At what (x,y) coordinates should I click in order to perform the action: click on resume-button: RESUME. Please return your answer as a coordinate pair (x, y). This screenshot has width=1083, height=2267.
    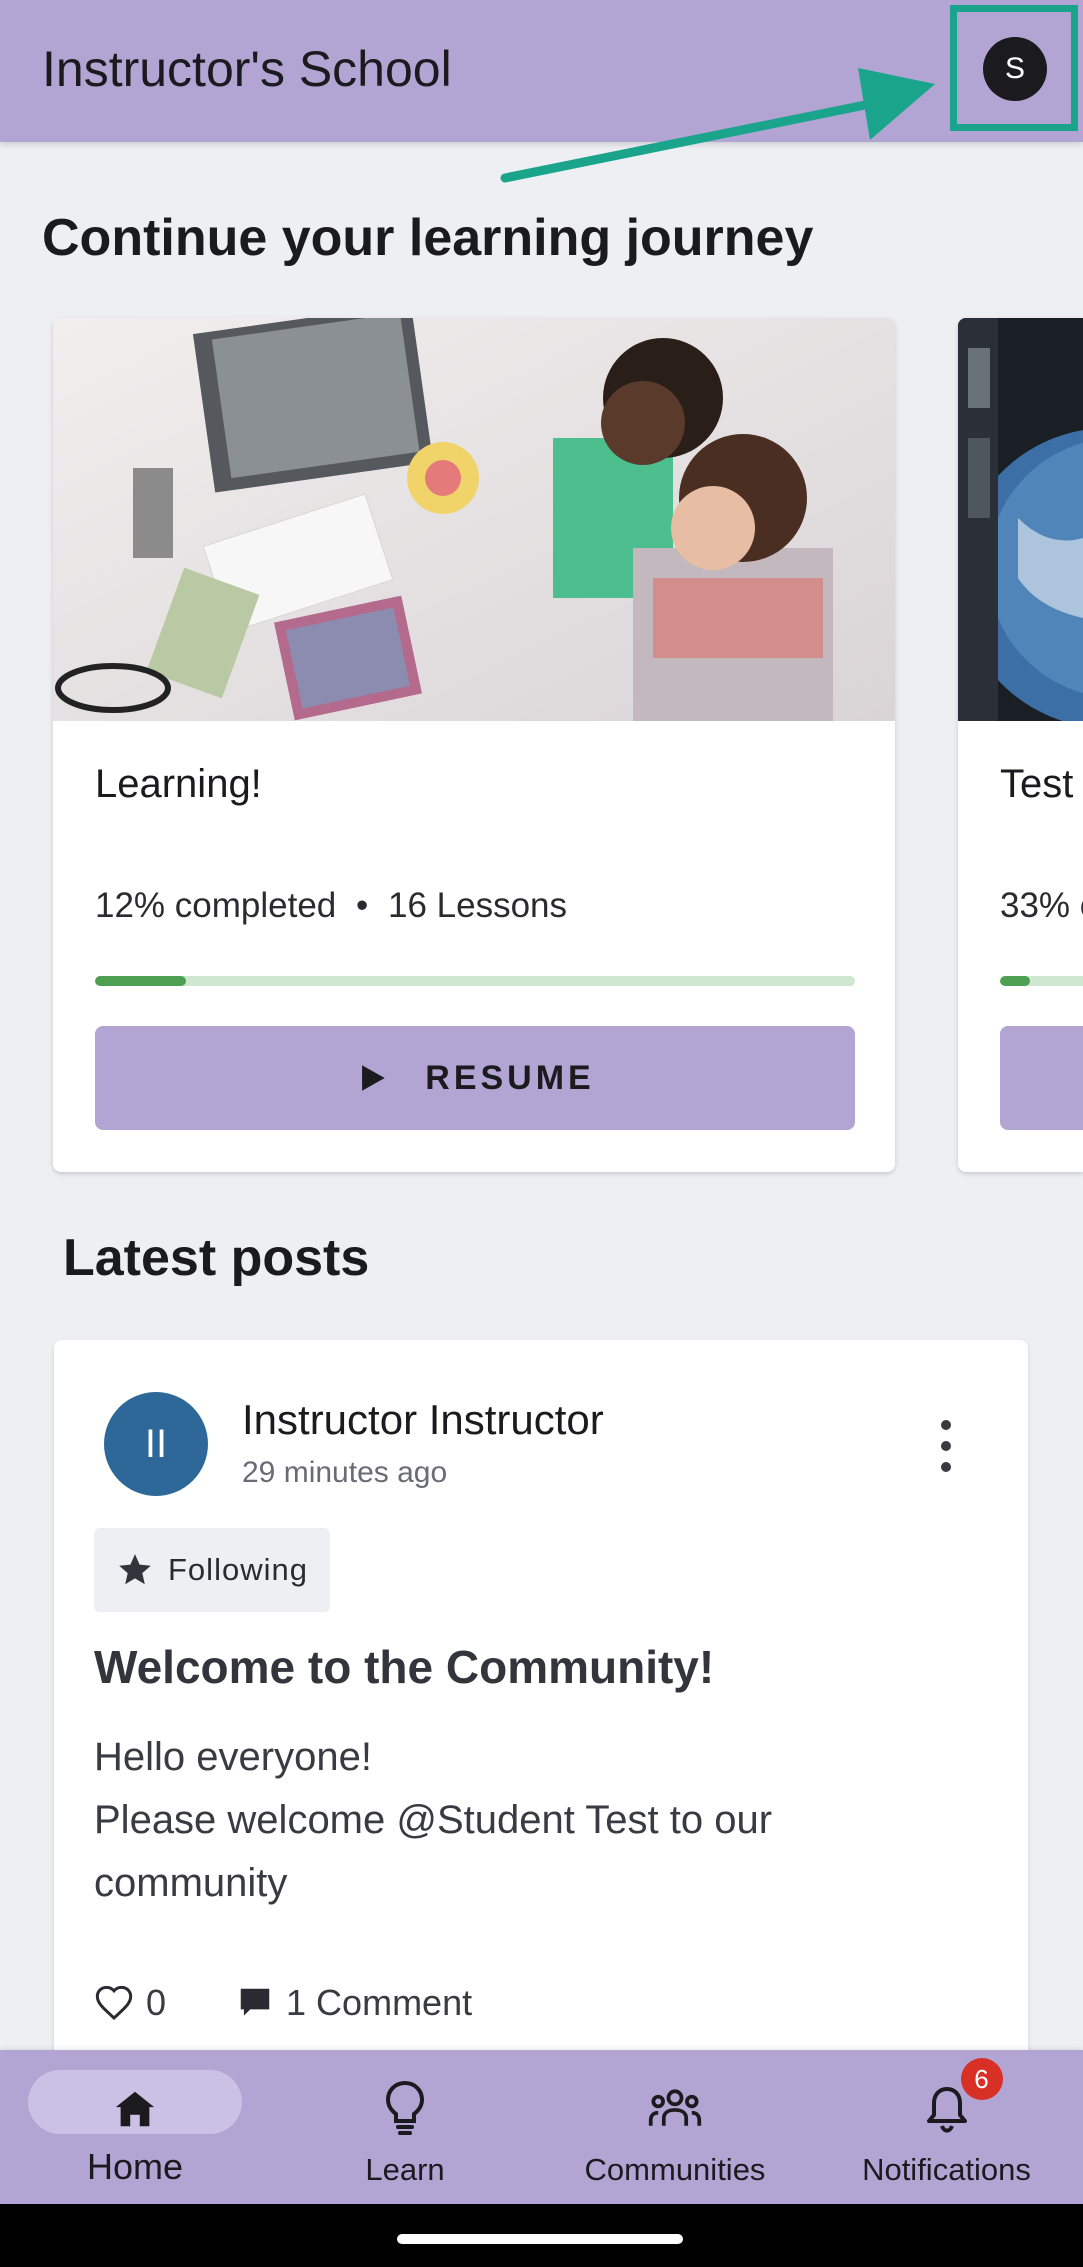
    Looking at the image, I should click on (475, 1078).